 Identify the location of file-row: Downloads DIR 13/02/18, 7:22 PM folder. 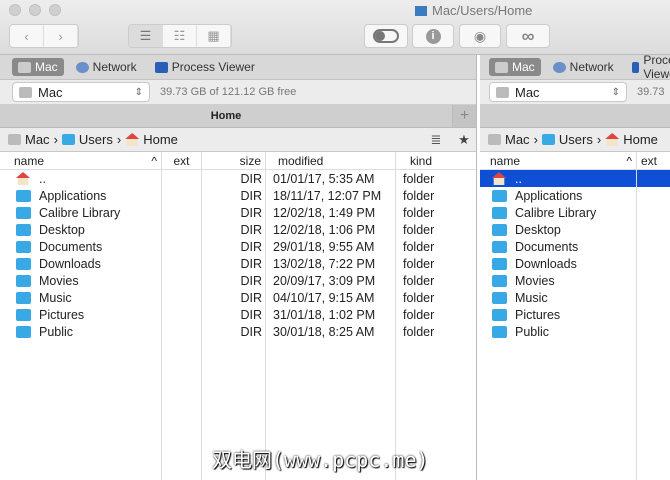
(238, 263).